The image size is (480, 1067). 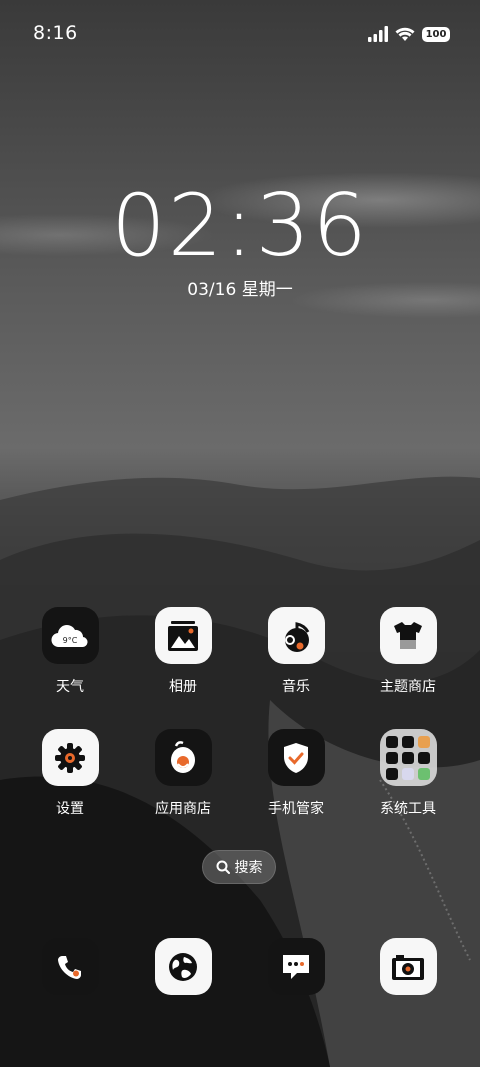 I want to click on search-button: 搜索, so click(x=239, y=867).